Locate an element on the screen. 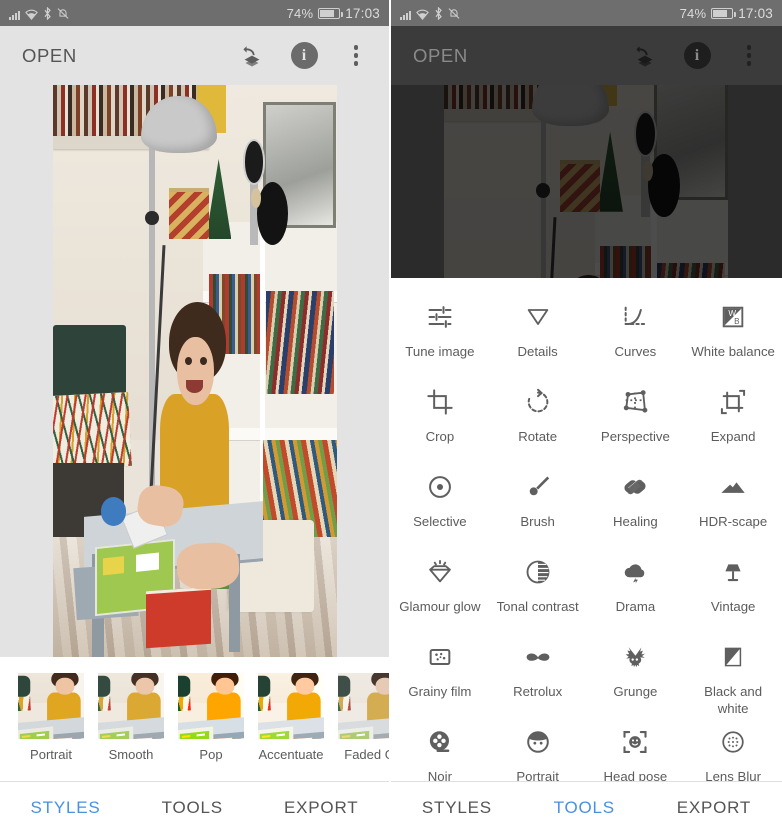 Image resolution: width=782 pixels, height=833 pixels. triangle-down-icon is located at coordinates (538, 317).